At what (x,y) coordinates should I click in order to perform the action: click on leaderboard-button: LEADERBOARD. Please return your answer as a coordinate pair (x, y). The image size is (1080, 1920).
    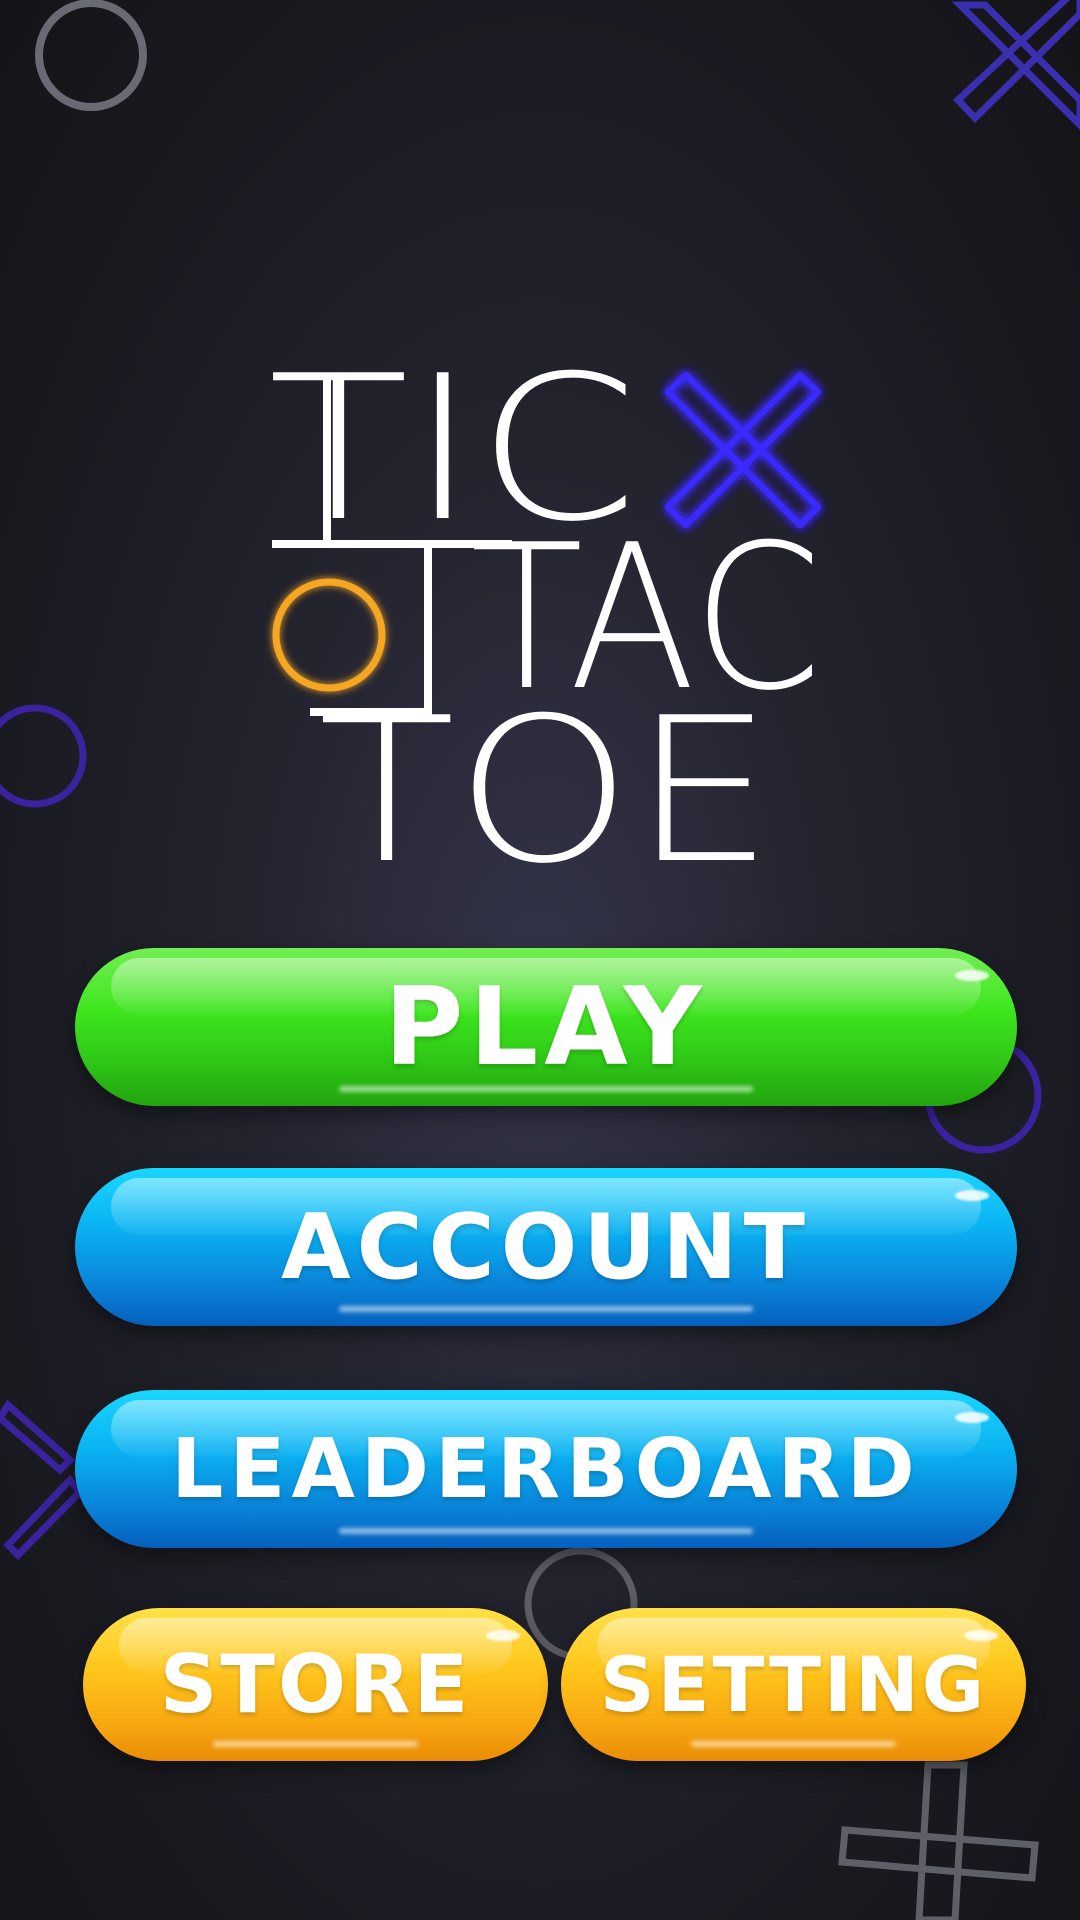
    Looking at the image, I should click on (546, 1469).